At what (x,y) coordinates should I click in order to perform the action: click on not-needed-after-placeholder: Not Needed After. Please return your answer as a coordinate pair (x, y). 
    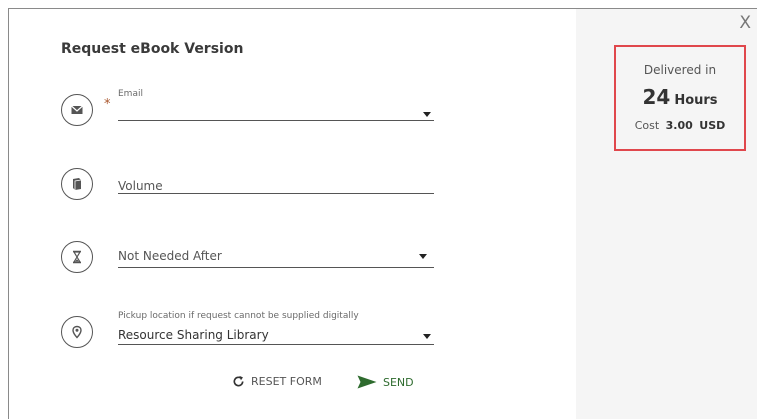
    Looking at the image, I should click on (170, 256).